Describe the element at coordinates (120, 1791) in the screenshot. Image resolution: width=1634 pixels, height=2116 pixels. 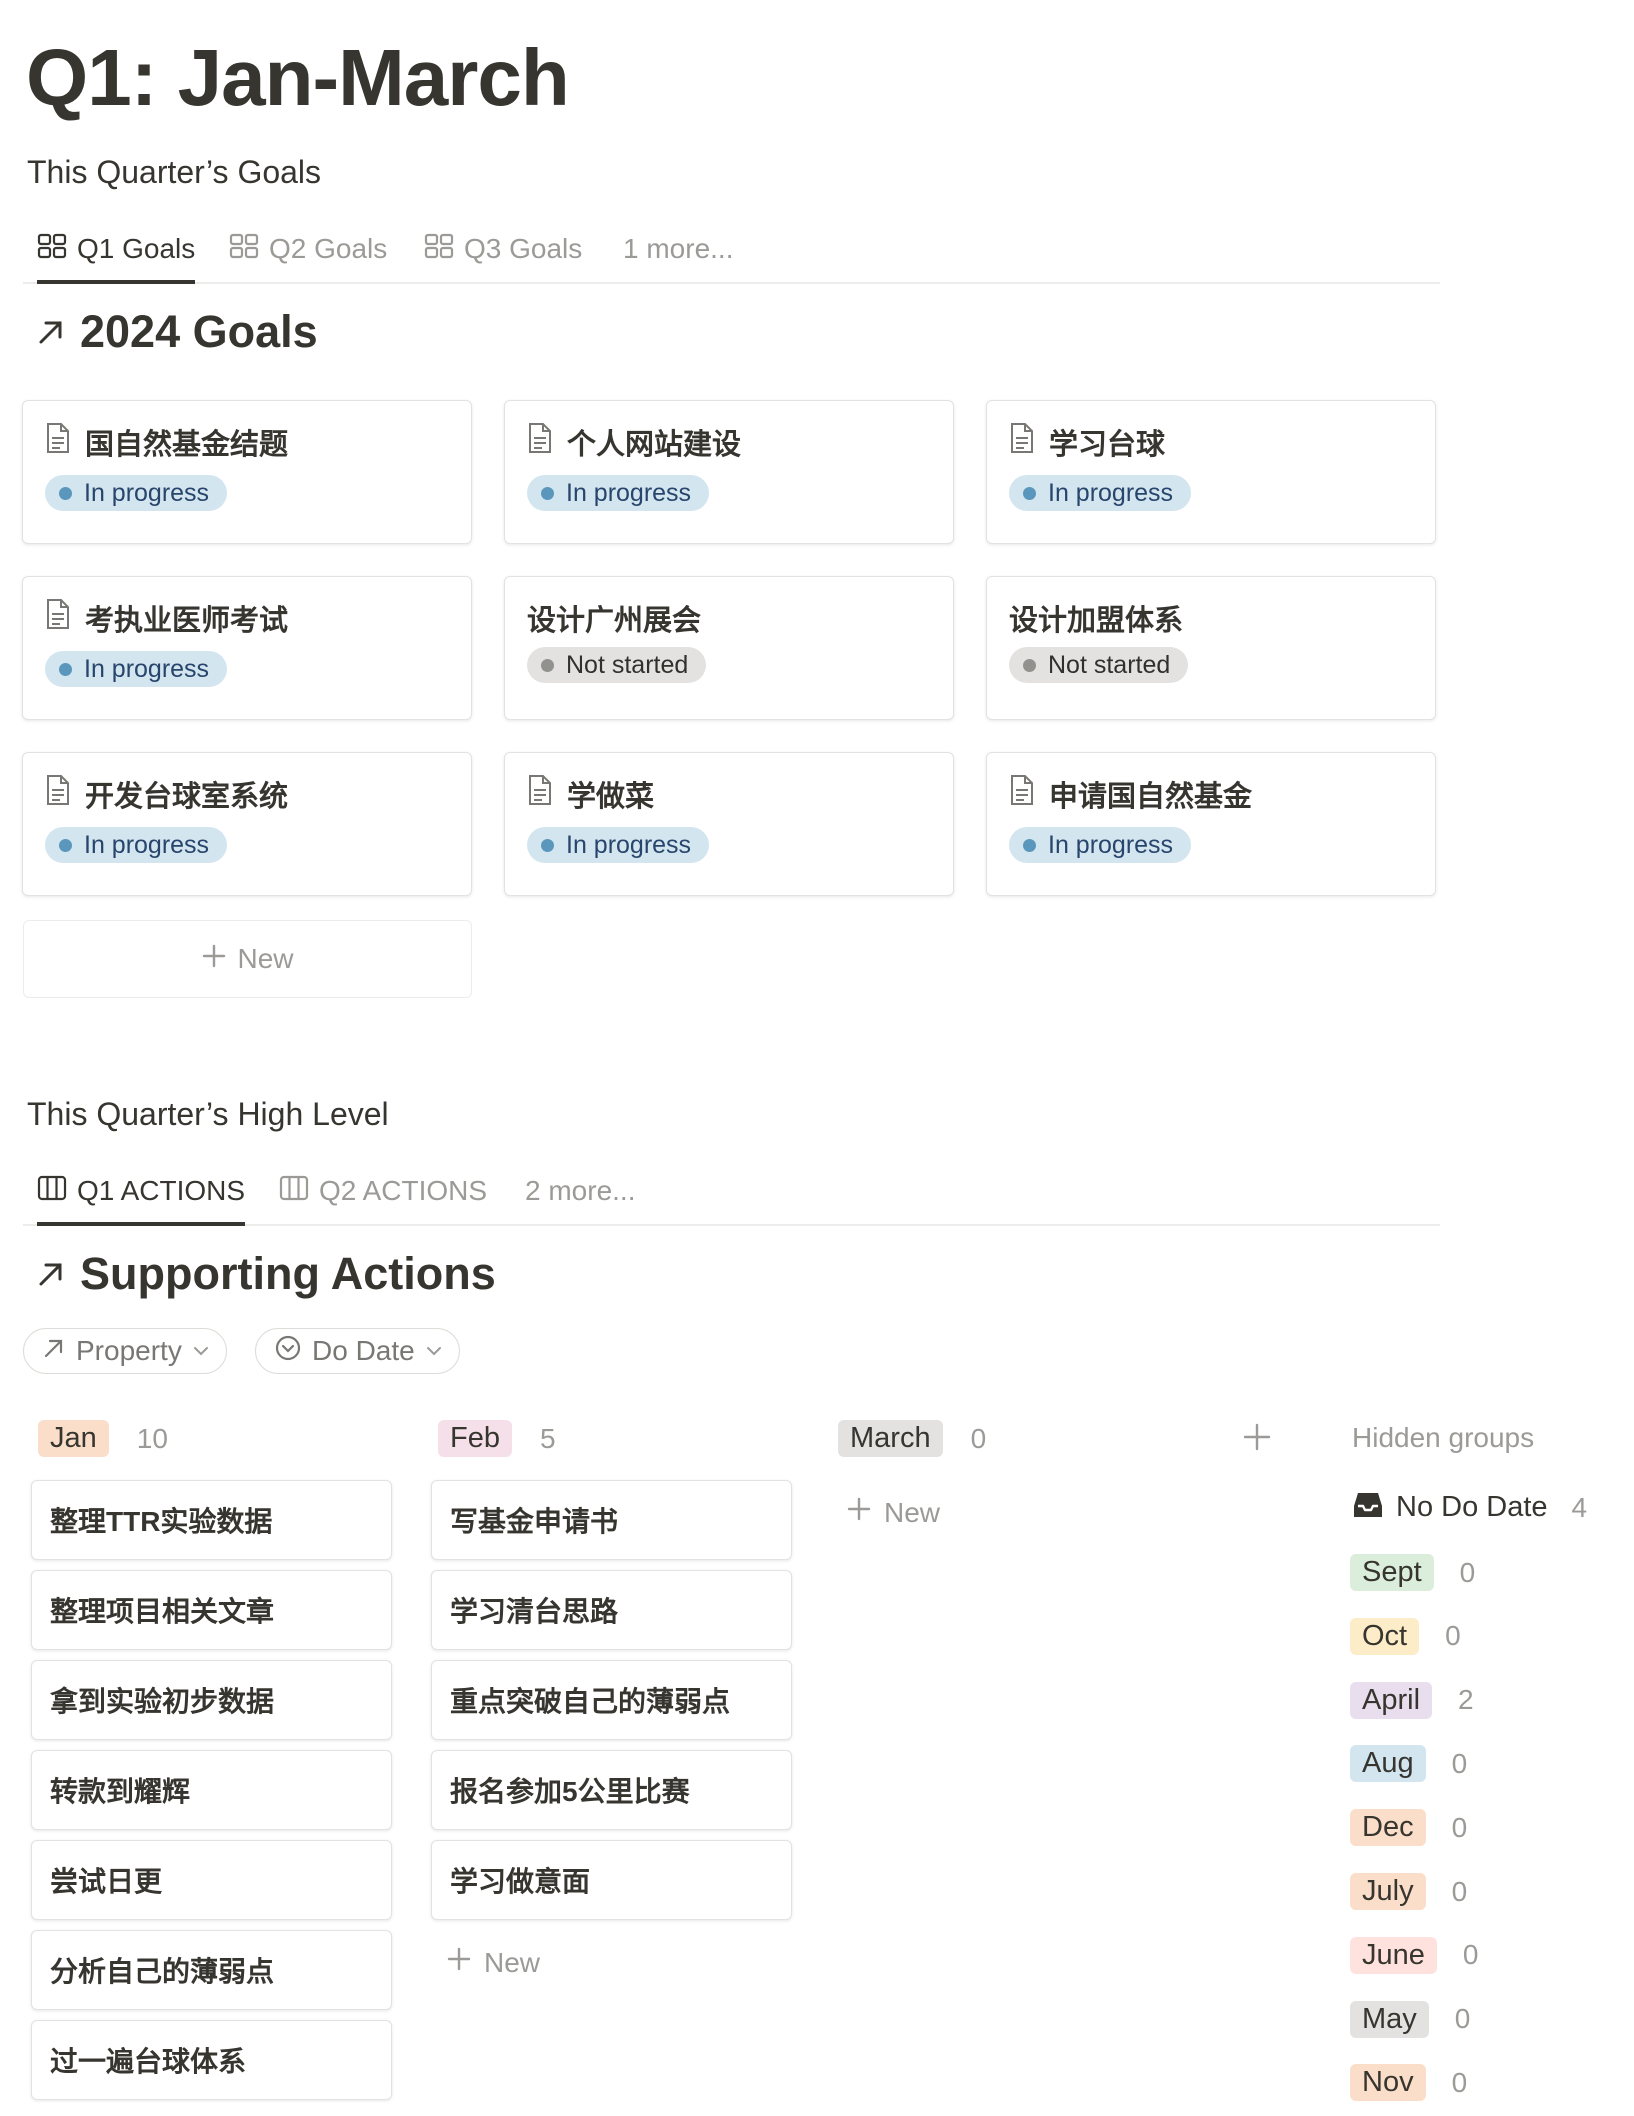
I see `board-card-title: 转款到耀辉` at that location.